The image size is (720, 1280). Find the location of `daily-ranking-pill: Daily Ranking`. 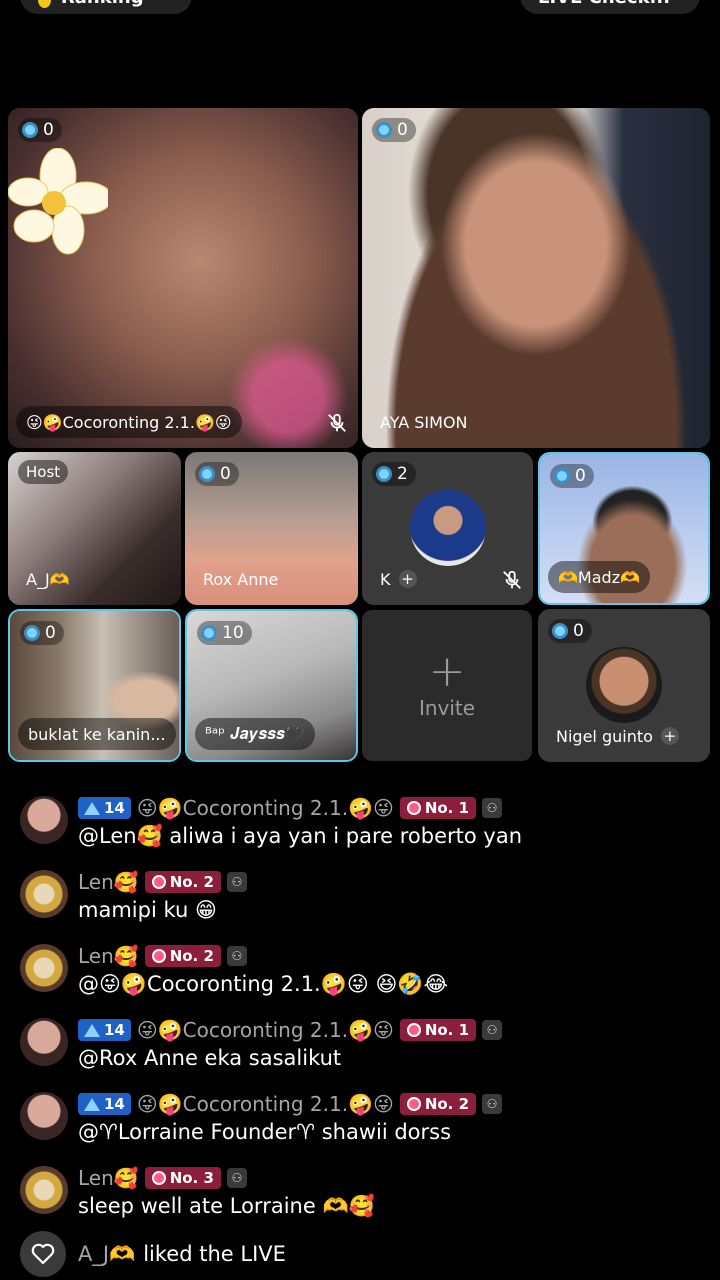

daily-ranking-pill: Daily Ranking is located at coordinates (106, 7).